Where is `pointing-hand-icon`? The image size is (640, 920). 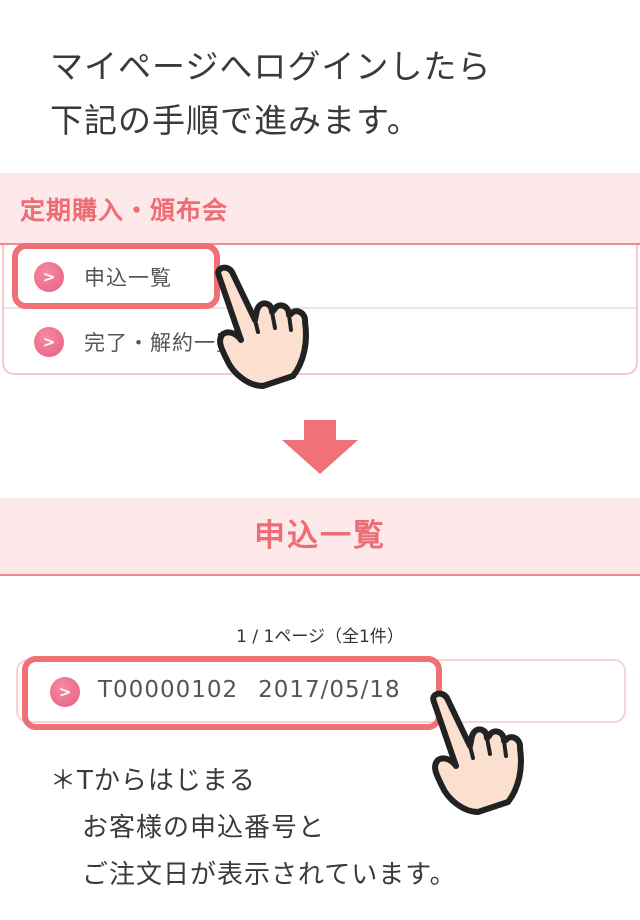 pointing-hand-icon is located at coordinates (262, 326).